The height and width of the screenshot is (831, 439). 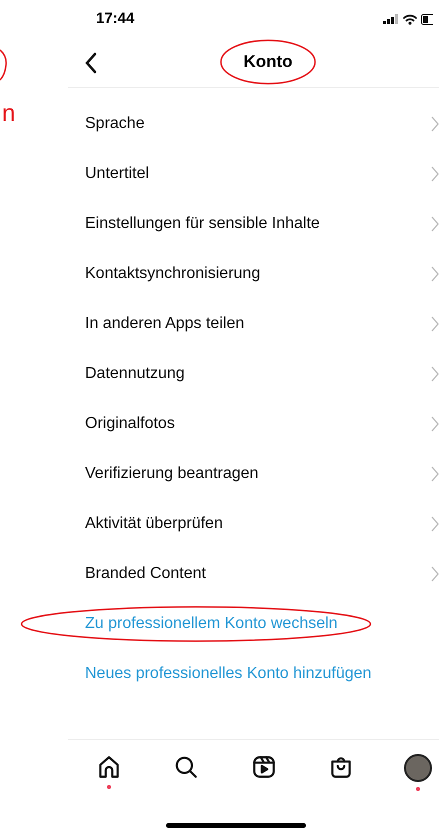 I want to click on annotation-arc, so click(x=4, y=65).